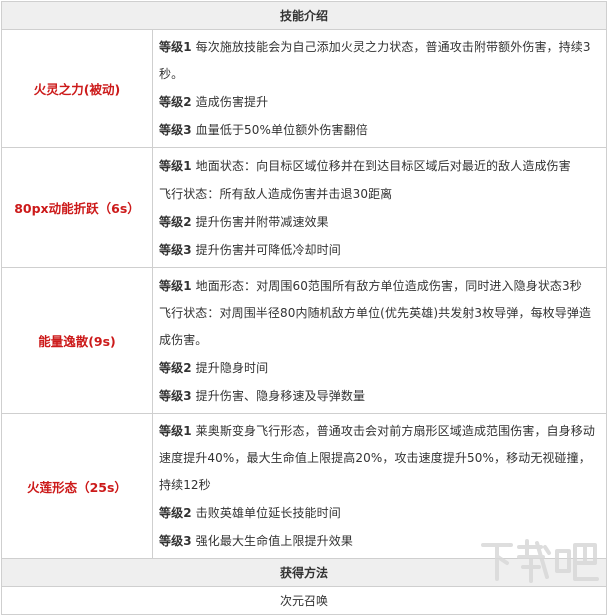 Image resolution: width=607 pixels, height=615 pixels. What do you see at coordinates (379, 396) in the screenshot?
I see `skill-level-line: 等级3 提升伤害、隐身移速及导弹数量` at bounding box center [379, 396].